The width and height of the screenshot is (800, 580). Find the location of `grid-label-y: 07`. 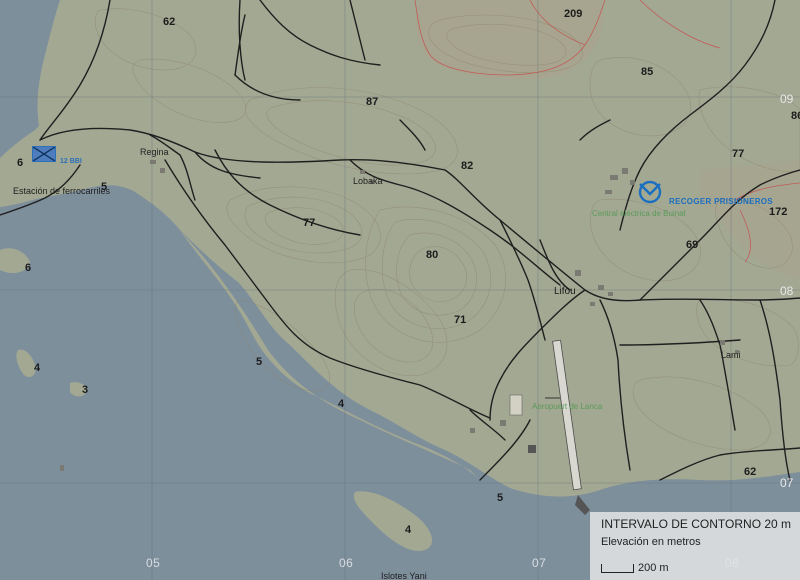

grid-label-y: 07 is located at coordinates (787, 483).